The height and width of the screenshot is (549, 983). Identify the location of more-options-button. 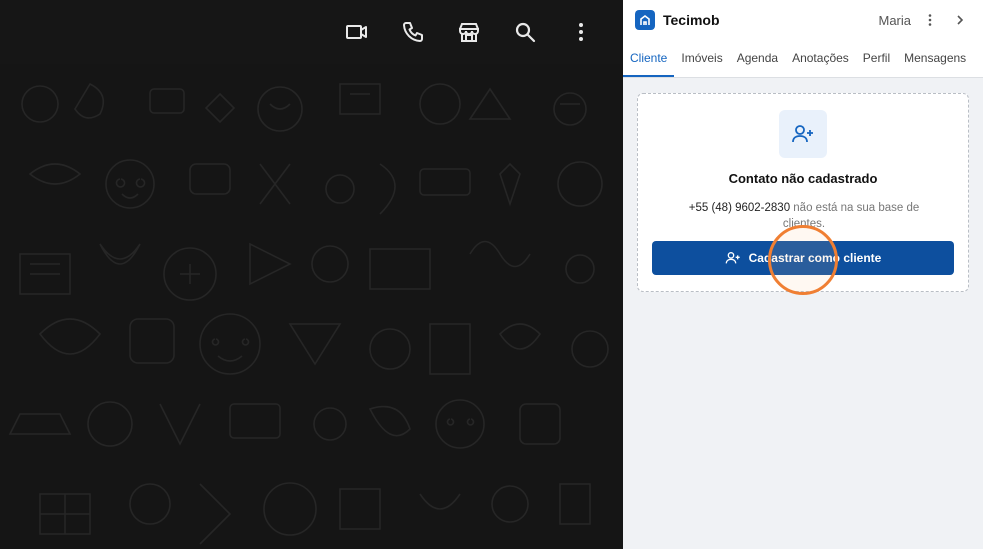
(581, 32).